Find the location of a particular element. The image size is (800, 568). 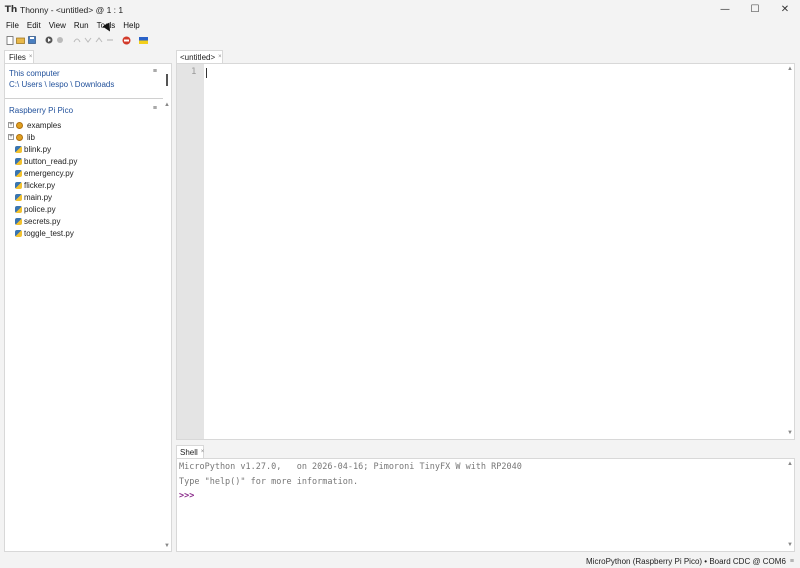

menu-edit: Edit is located at coordinates (34, 25).